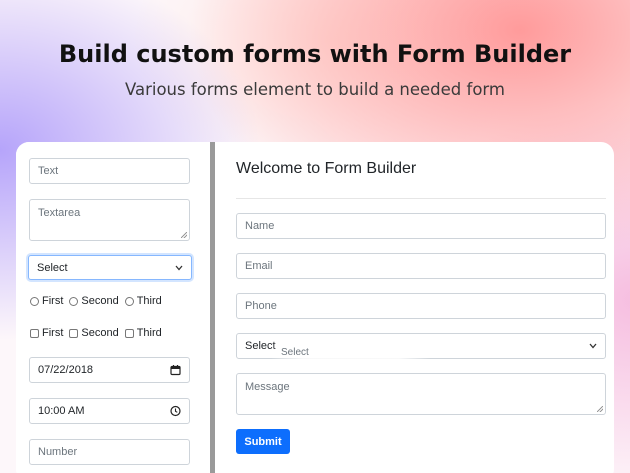  Describe the element at coordinates (175, 411) in the screenshot. I see `clock-icon` at that location.